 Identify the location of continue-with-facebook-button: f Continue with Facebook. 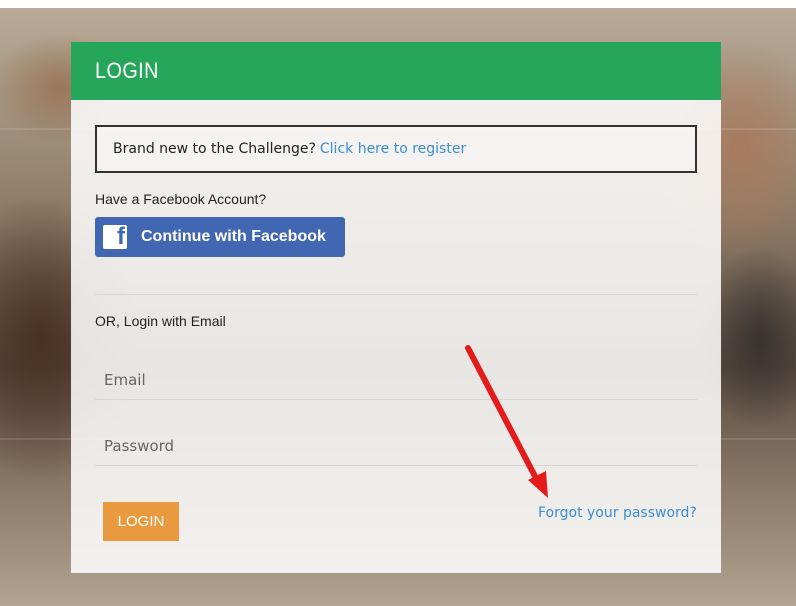
(220, 237).